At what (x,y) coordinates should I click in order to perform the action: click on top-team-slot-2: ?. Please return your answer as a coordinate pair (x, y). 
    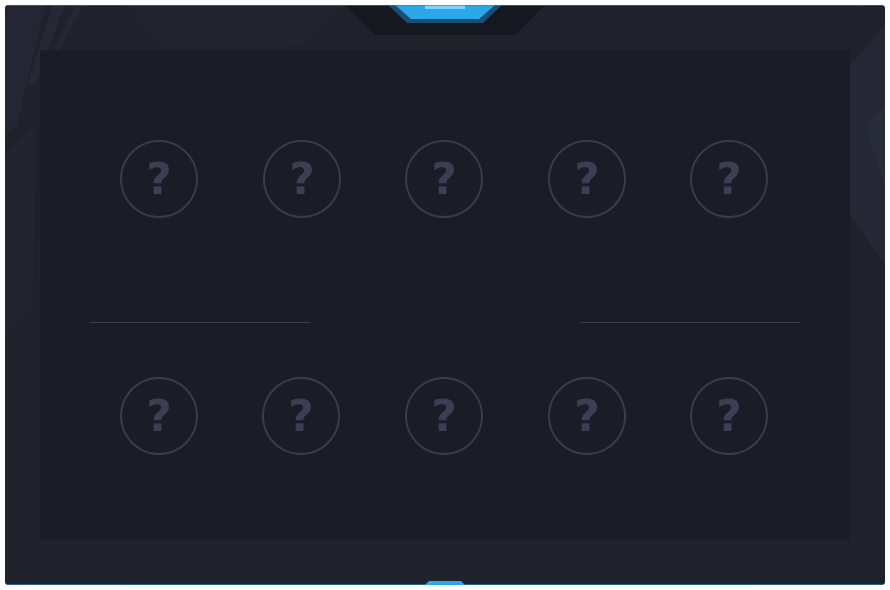
    Looking at the image, I should click on (302, 179).